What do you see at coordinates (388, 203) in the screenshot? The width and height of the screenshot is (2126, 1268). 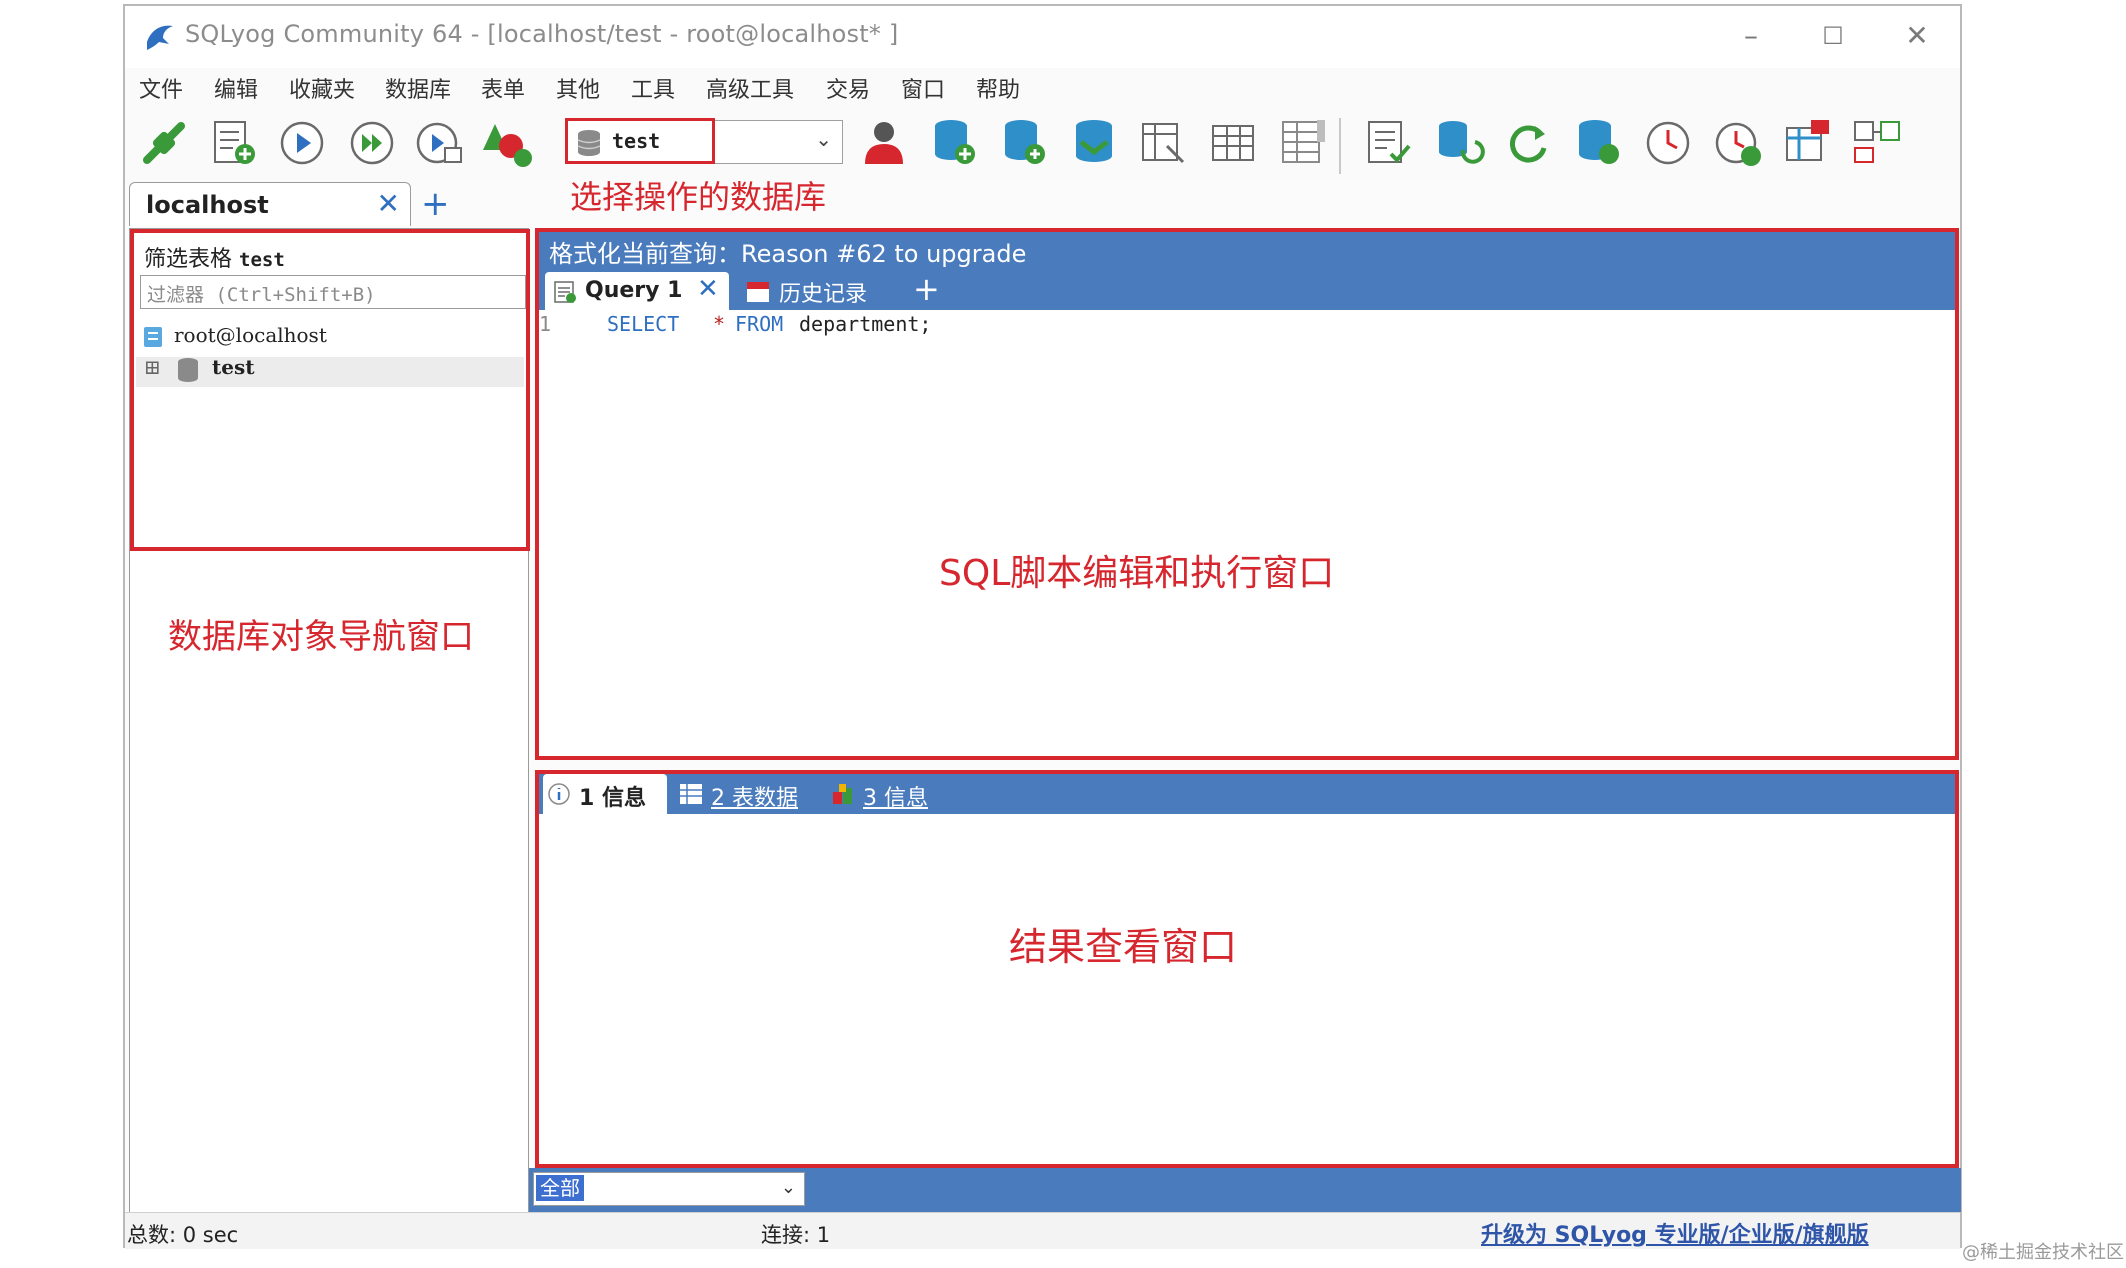 I see `close-icon: ✕` at bounding box center [388, 203].